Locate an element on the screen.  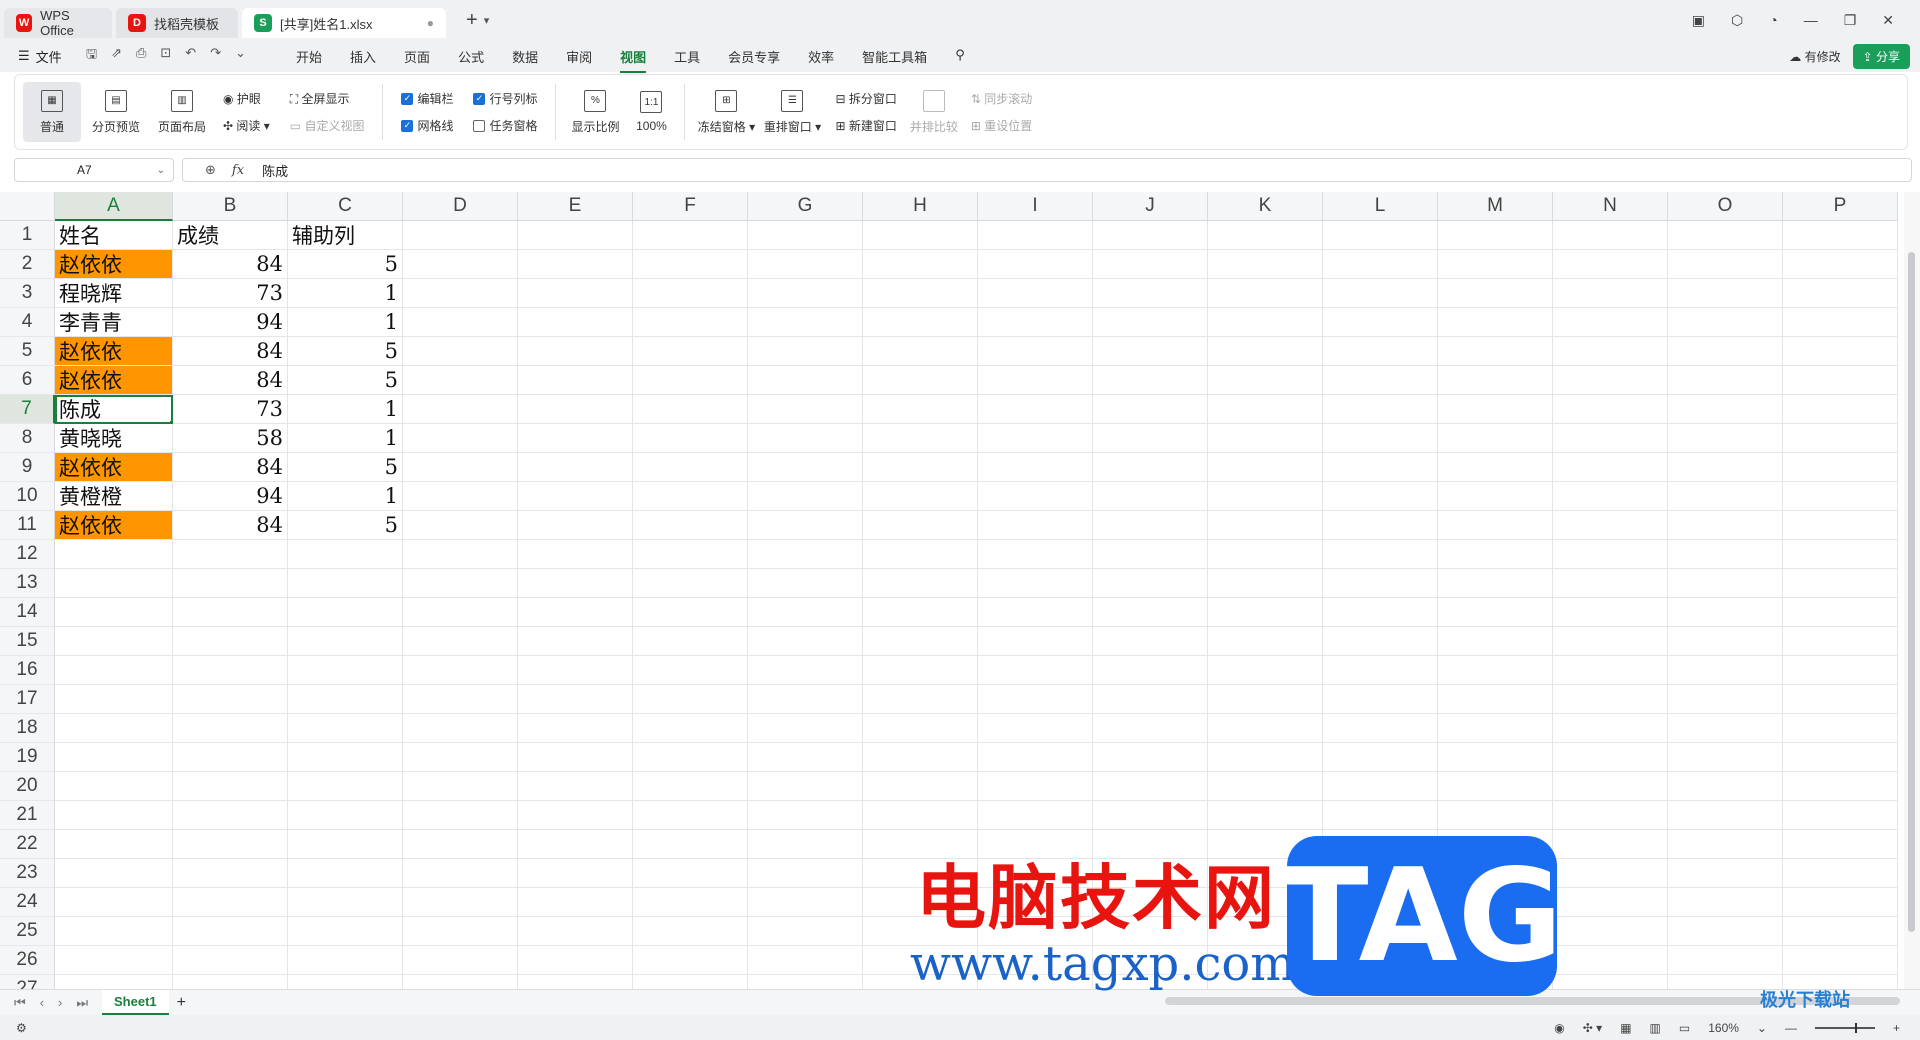
tab-wps-office: W WPS Office is located at coordinates (58, 23).